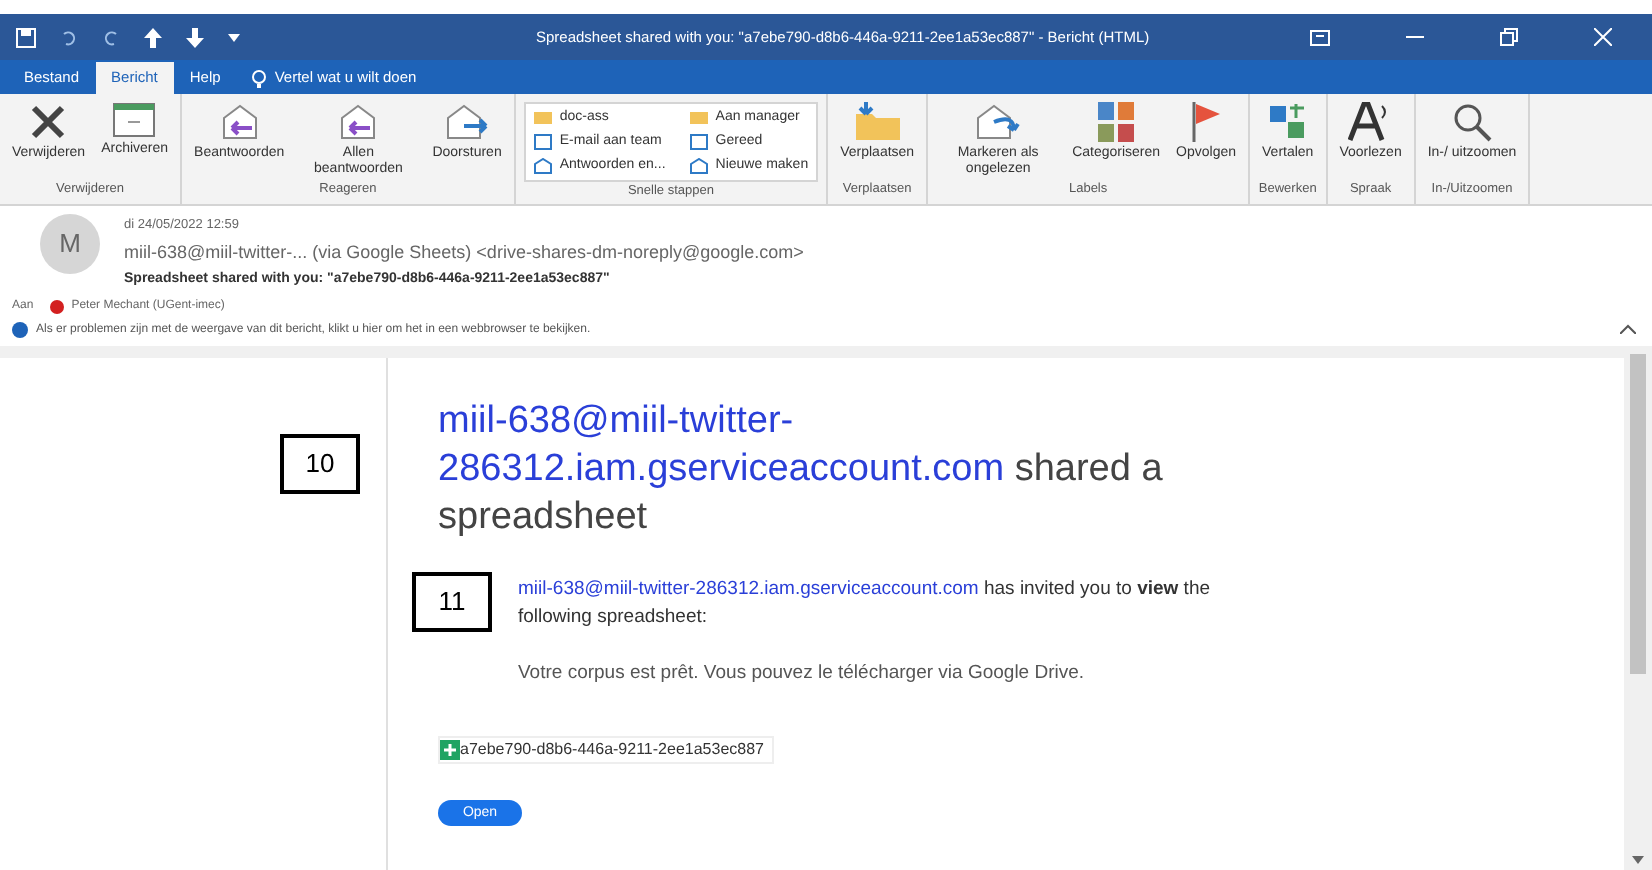  What do you see at coordinates (1206, 122) in the screenshot?
I see `flag-icon` at bounding box center [1206, 122].